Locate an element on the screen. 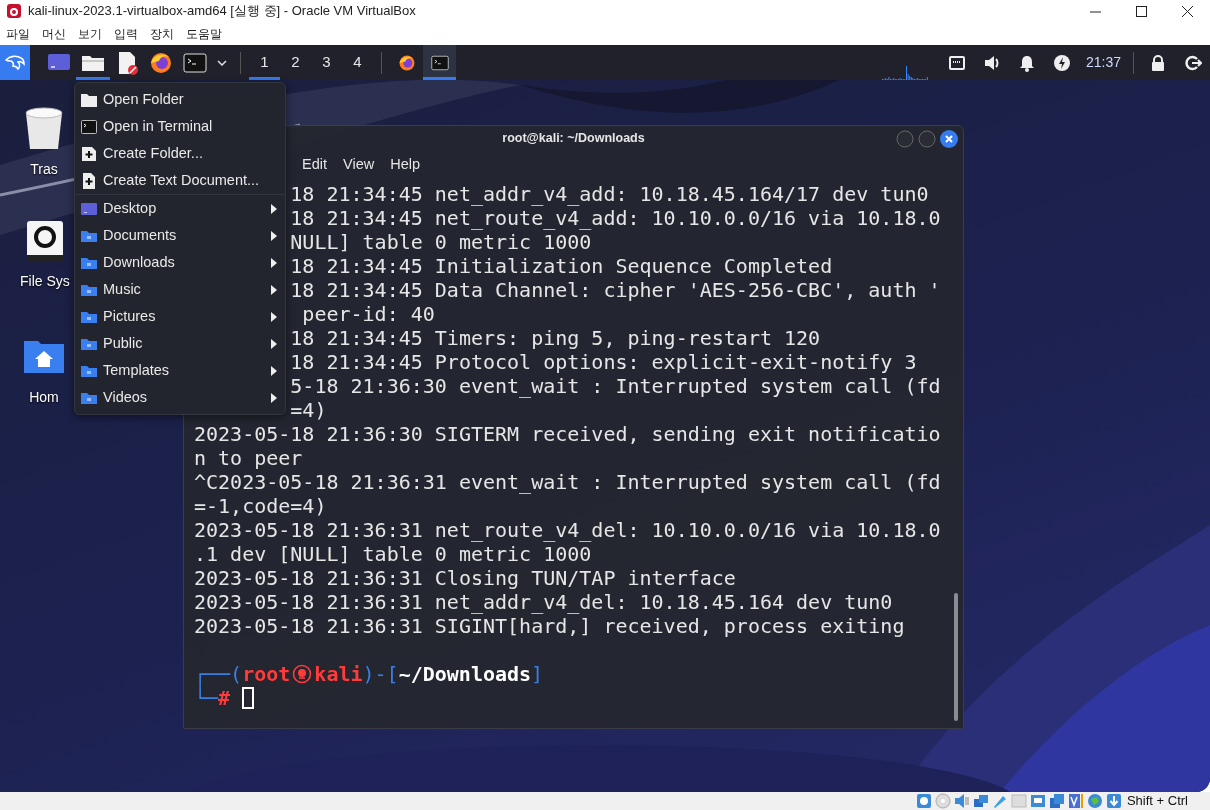 Image resolution: width=1210 pixels, height=810 pixels. speaker-icon is located at coordinates (961, 801).